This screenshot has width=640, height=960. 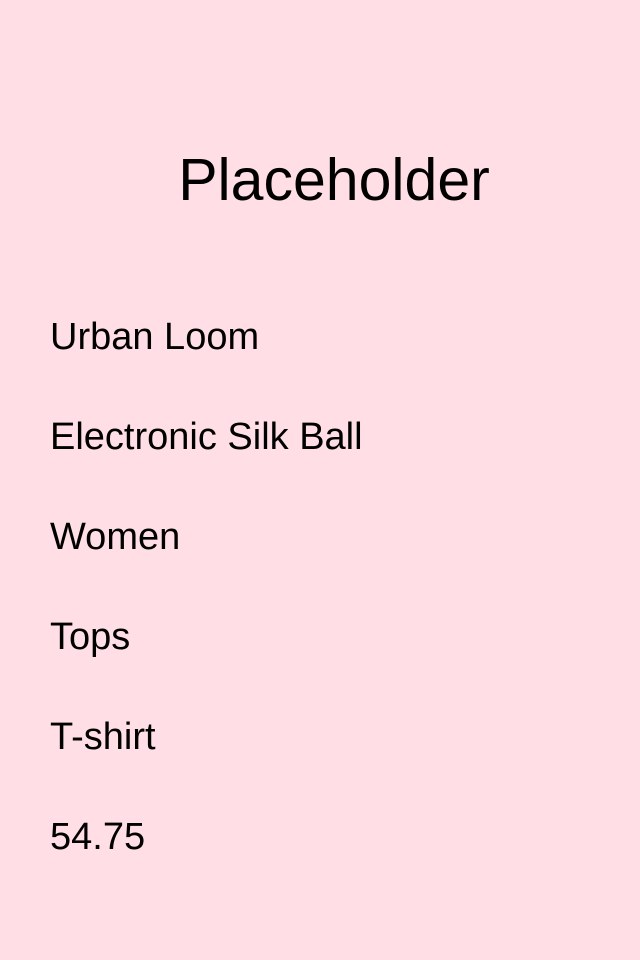 I want to click on page-title: Placeholder, so click(x=334, y=180).